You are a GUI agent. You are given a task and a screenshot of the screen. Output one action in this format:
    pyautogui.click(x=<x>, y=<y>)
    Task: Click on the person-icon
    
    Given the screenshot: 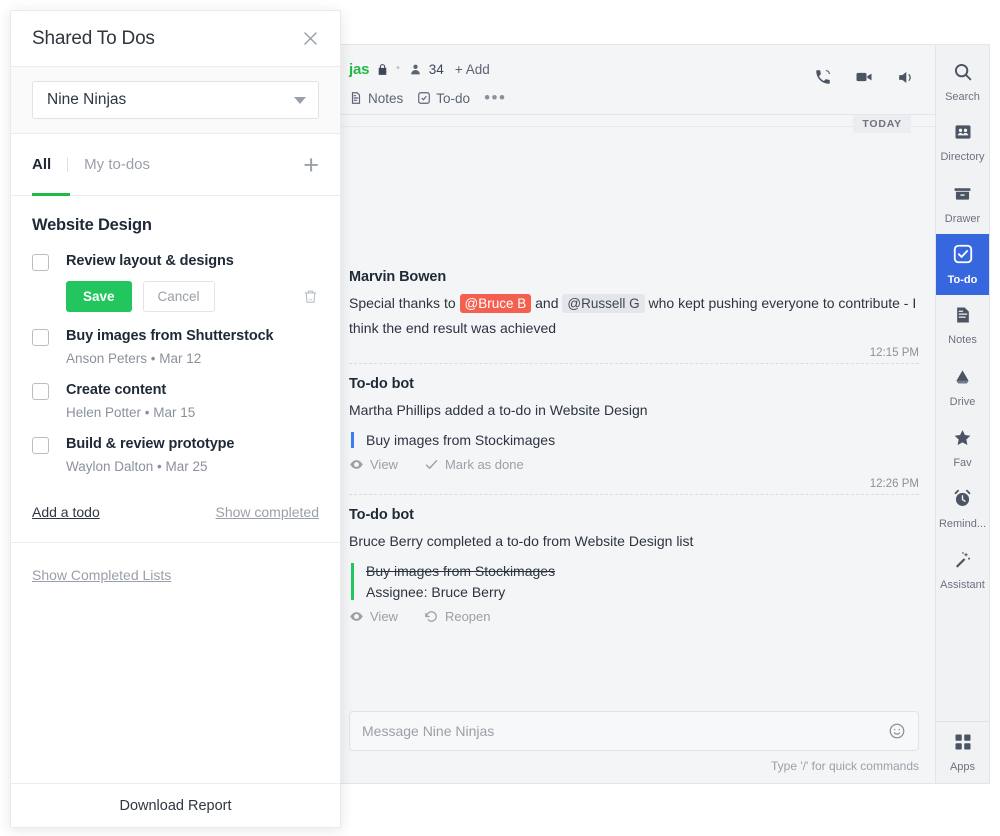 What is the action you would take?
    pyautogui.click(x=415, y=69)
    